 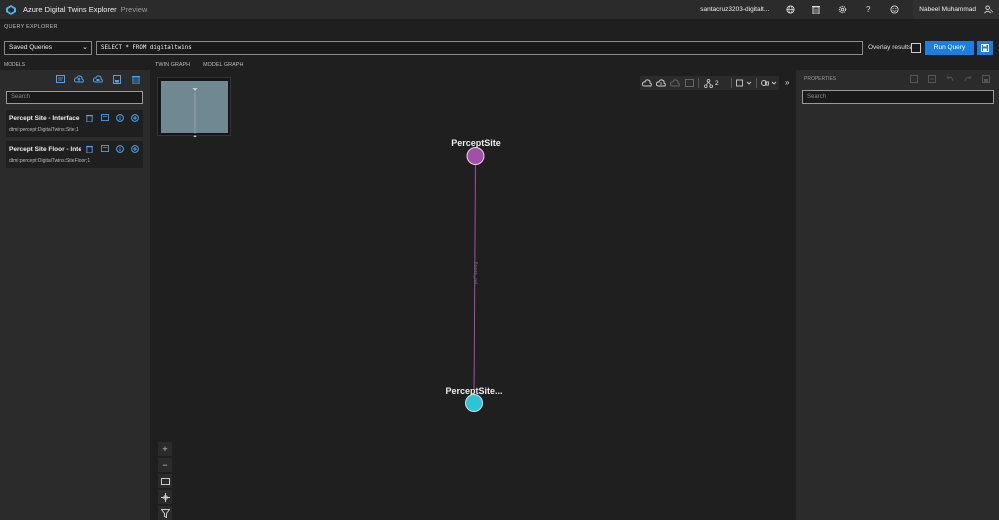 I want to click on model-id: dtmi:percept:DigitalTwins:SiteFloor;1, so click(x=50, y=161).